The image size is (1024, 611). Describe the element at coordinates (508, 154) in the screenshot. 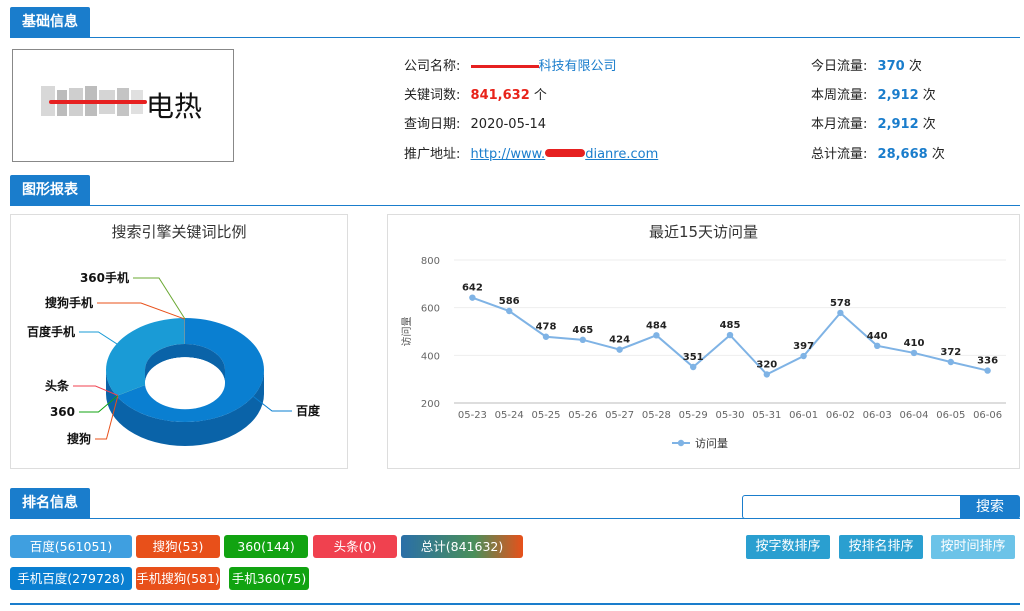

I see `url-prefix: http://www.` at that location.